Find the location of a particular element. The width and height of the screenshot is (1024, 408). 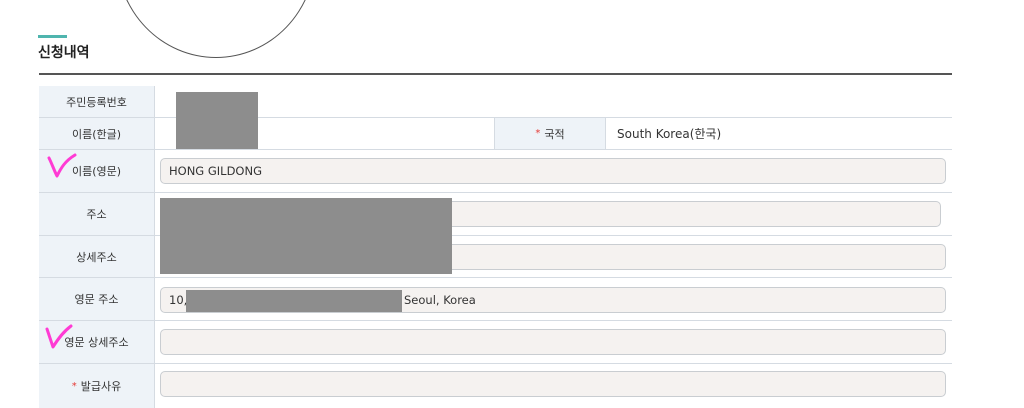

row-en-detail-address: 영문 상세주소 is located at coordinates (495, 342).